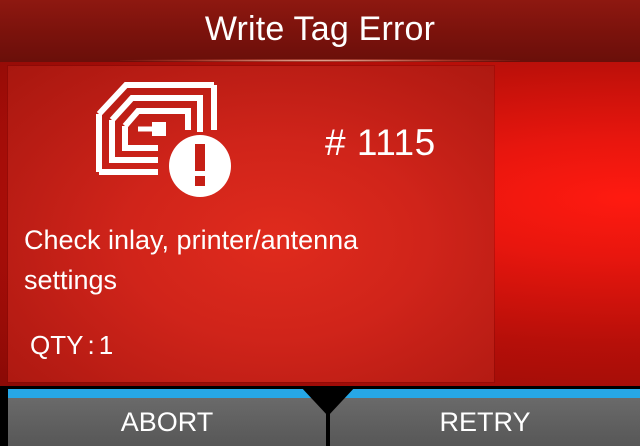 The width and height of the screenshot is (640, 446). I want to click on error-code: # 1115, so click(380, 142).